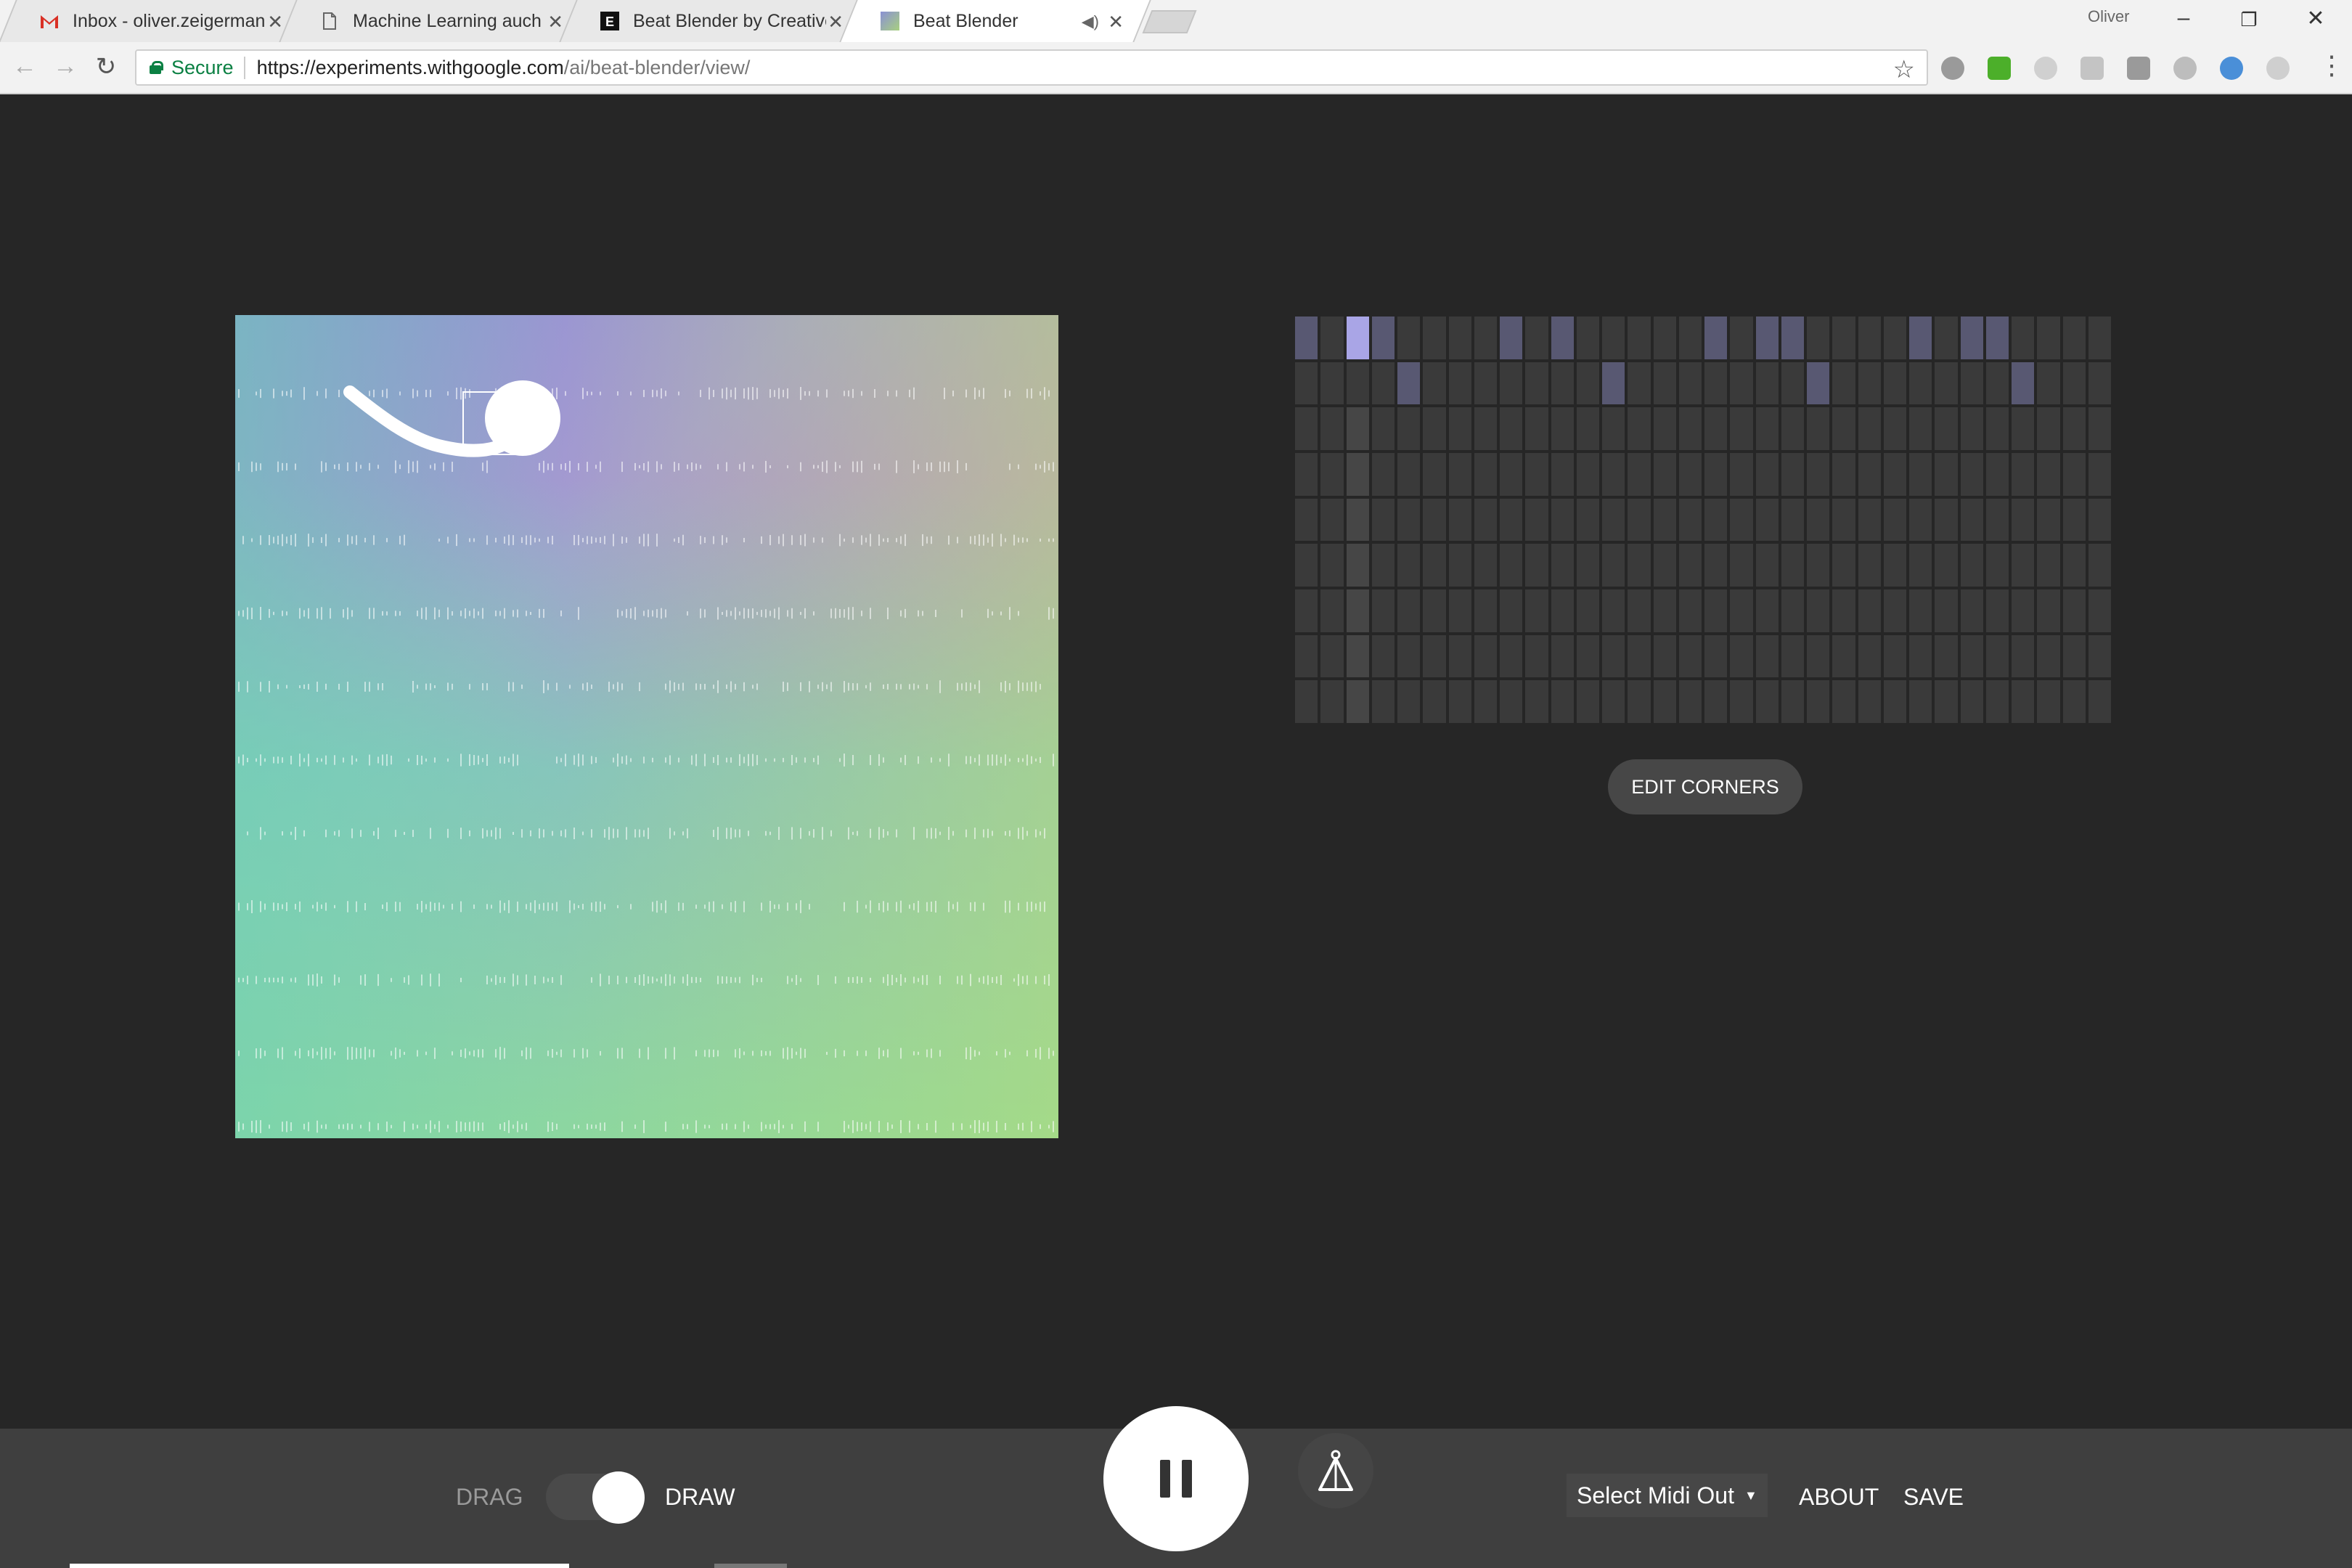 Image resolution: width=2352 pixels, height=1568 pixels. Describe the element at coordinates (435, 21) in the screenshot. I see `tab-machine-learning: Machine Learning auch f ✕` at that location.